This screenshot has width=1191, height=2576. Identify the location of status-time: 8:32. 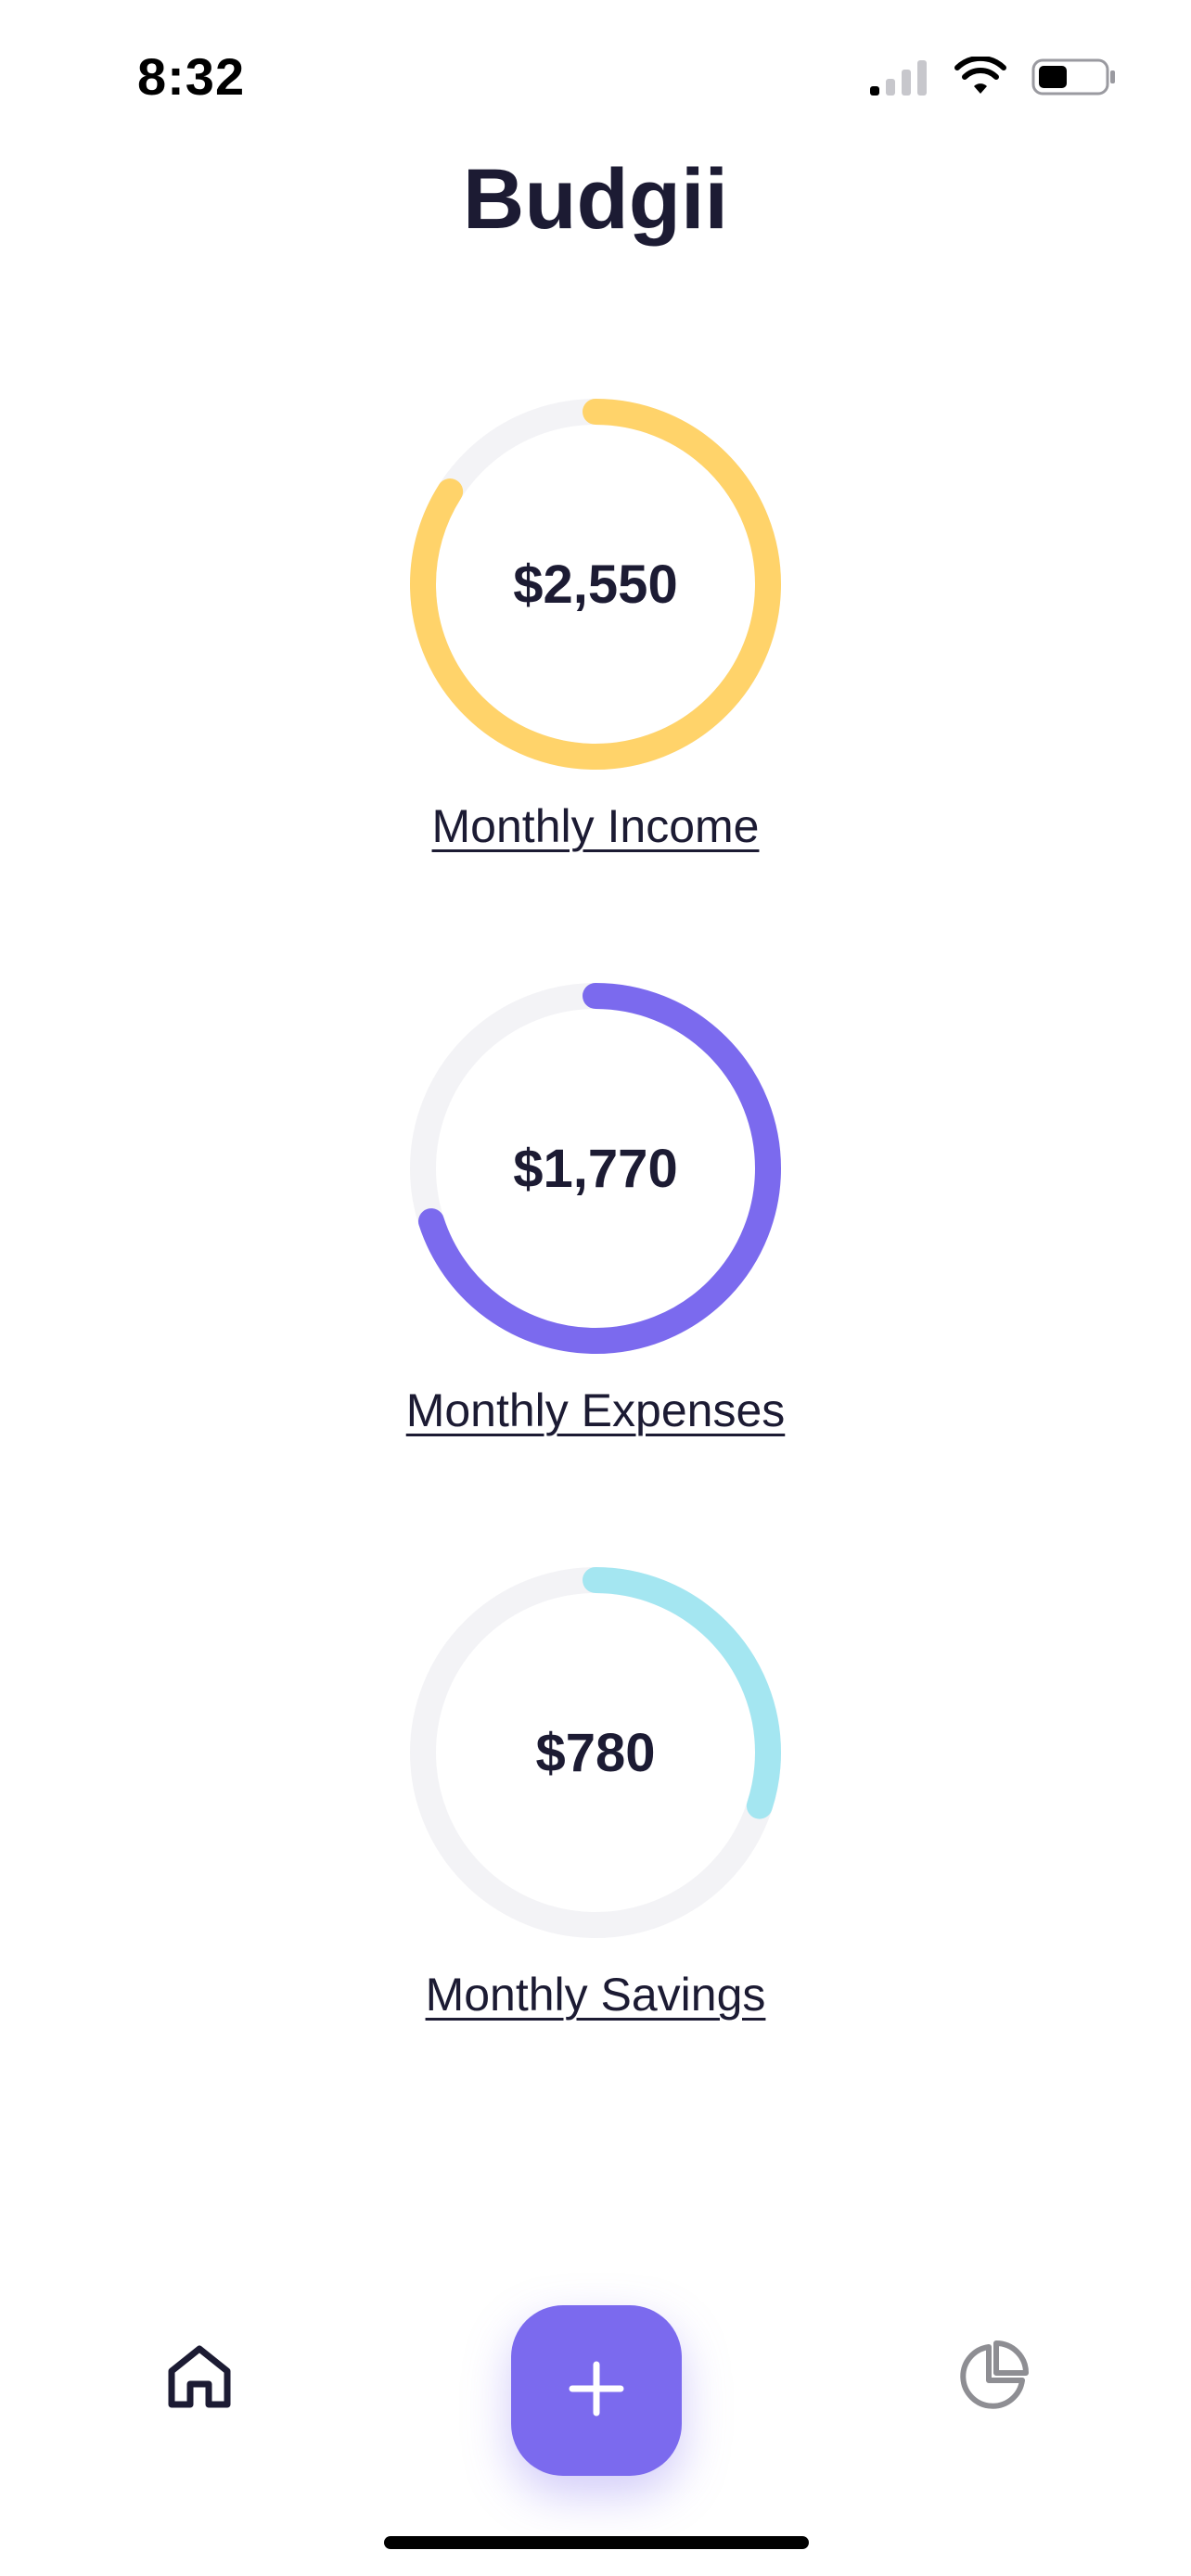
(191, 76).